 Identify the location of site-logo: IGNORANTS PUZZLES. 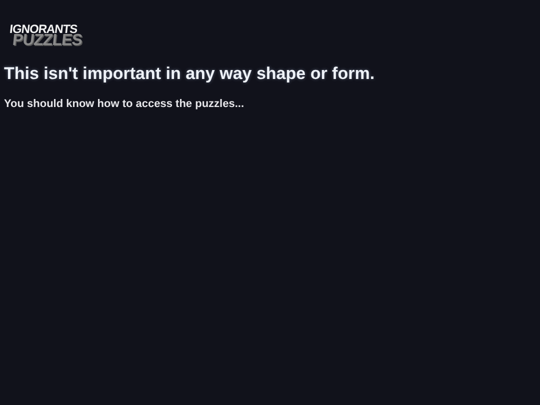
(46, 36).